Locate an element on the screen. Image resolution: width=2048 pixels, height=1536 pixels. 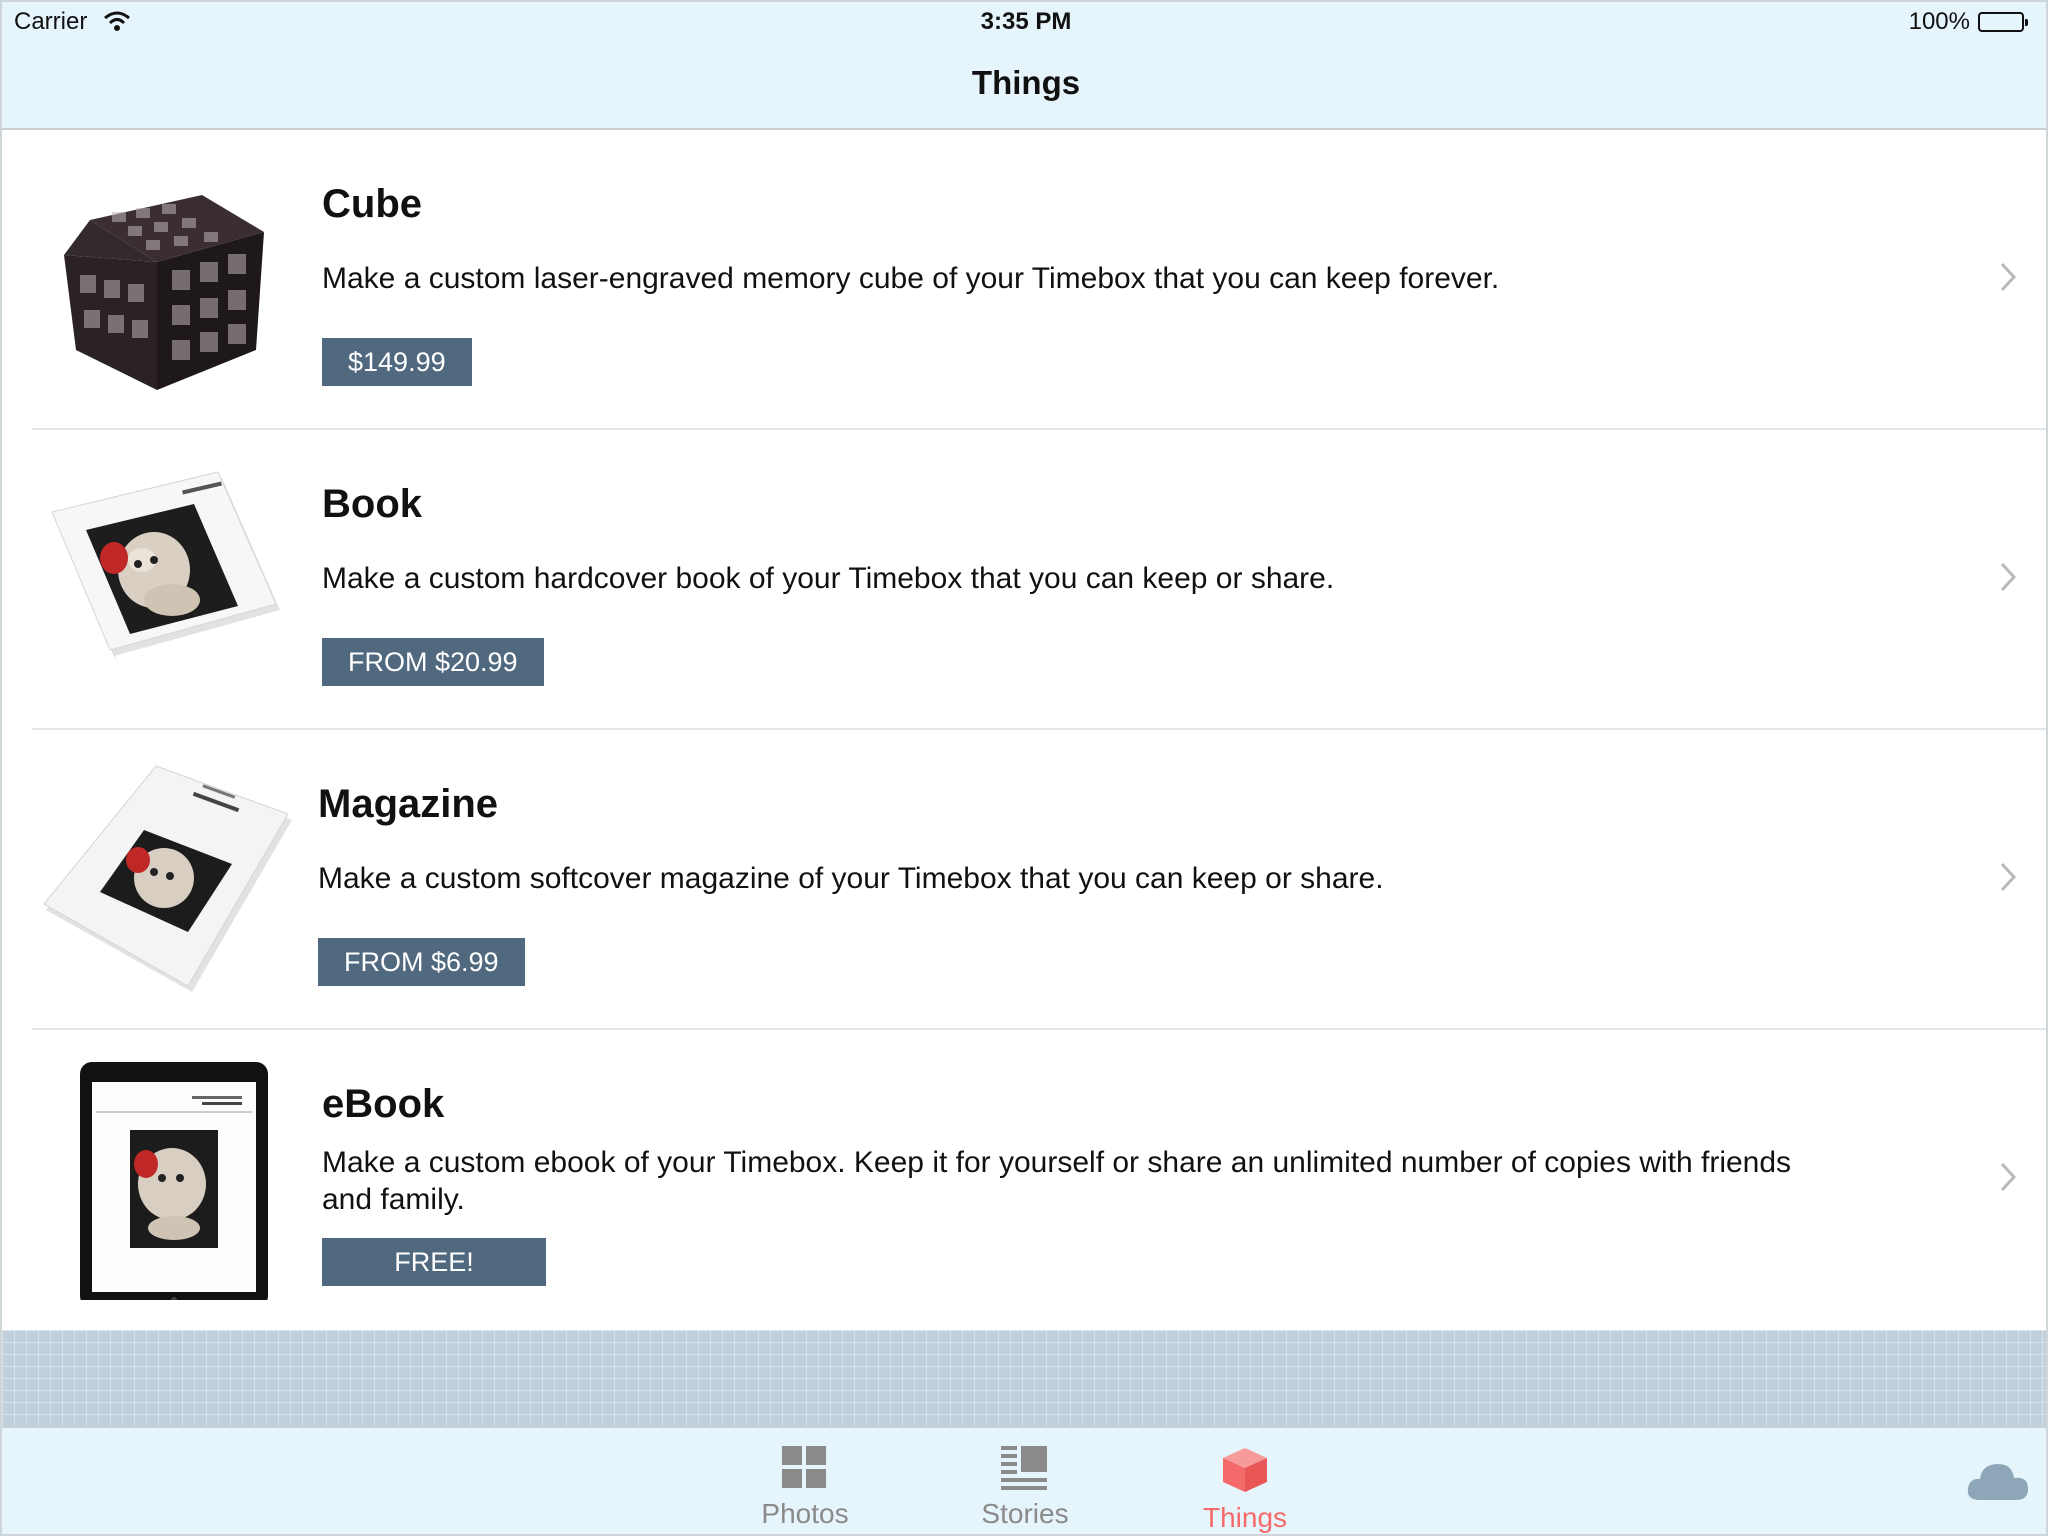
tab-photos: Photos is located at coordinates (805, 1488).